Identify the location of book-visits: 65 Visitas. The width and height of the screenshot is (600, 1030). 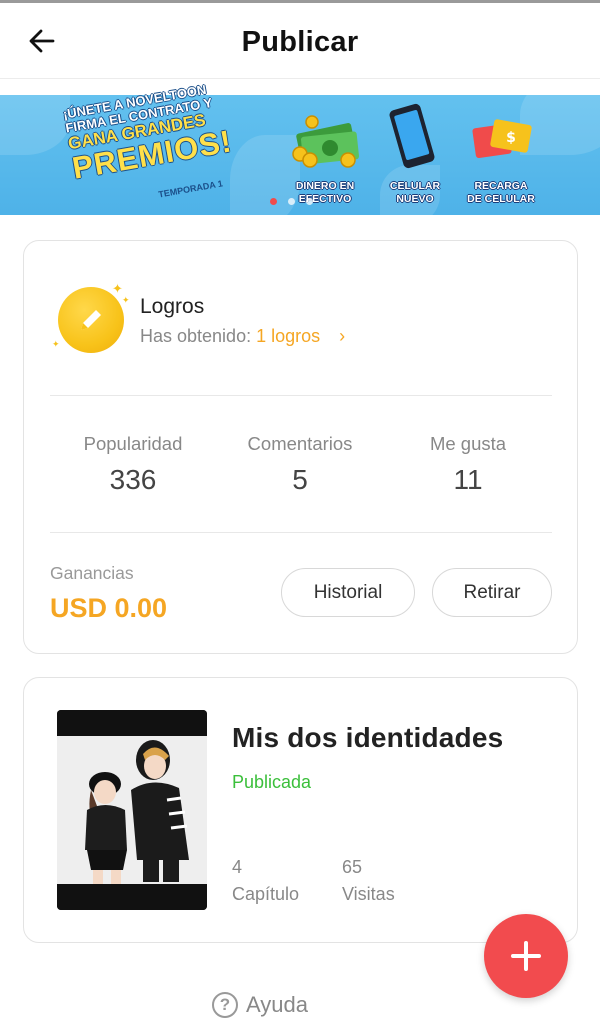
(368, 880).